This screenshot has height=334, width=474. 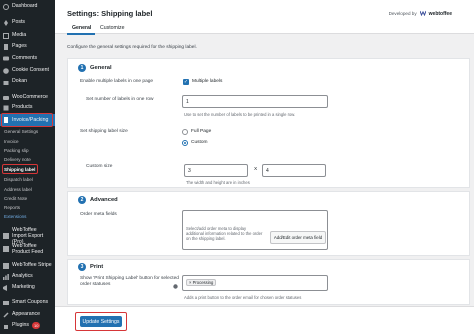 What do you see at coordinates (27, 81) in the screenshot?
I see `sidebar-item-dokan: Dokan` at bounding box center [27, 81].